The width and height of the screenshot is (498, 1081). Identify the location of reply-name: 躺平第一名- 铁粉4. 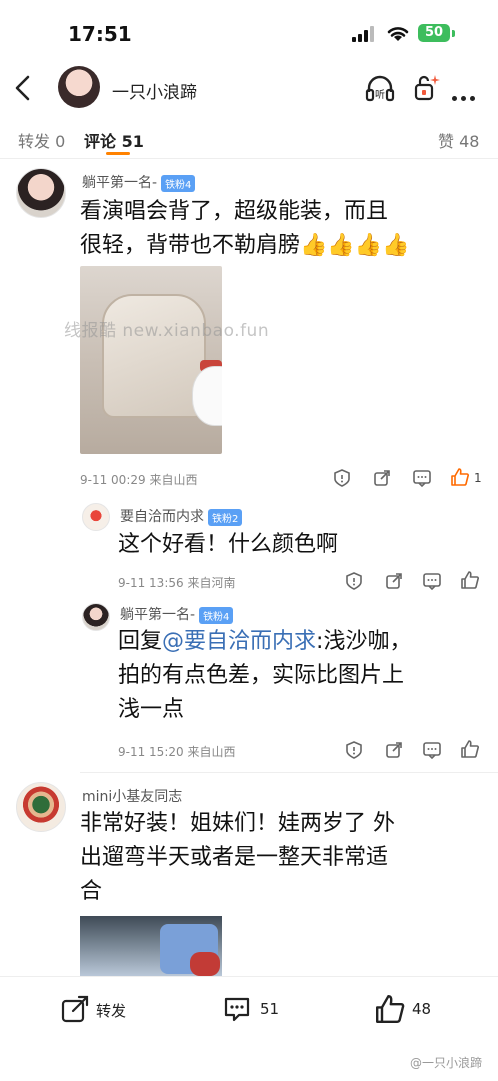
(177, 614).